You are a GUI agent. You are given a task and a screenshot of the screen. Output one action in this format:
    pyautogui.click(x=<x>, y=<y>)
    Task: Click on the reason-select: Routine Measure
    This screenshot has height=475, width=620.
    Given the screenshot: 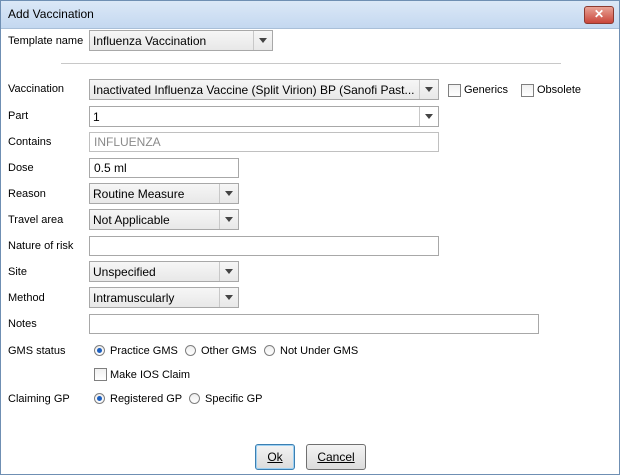 What is the action you would take?
    pyautogui.click(x=164, y=193)
    